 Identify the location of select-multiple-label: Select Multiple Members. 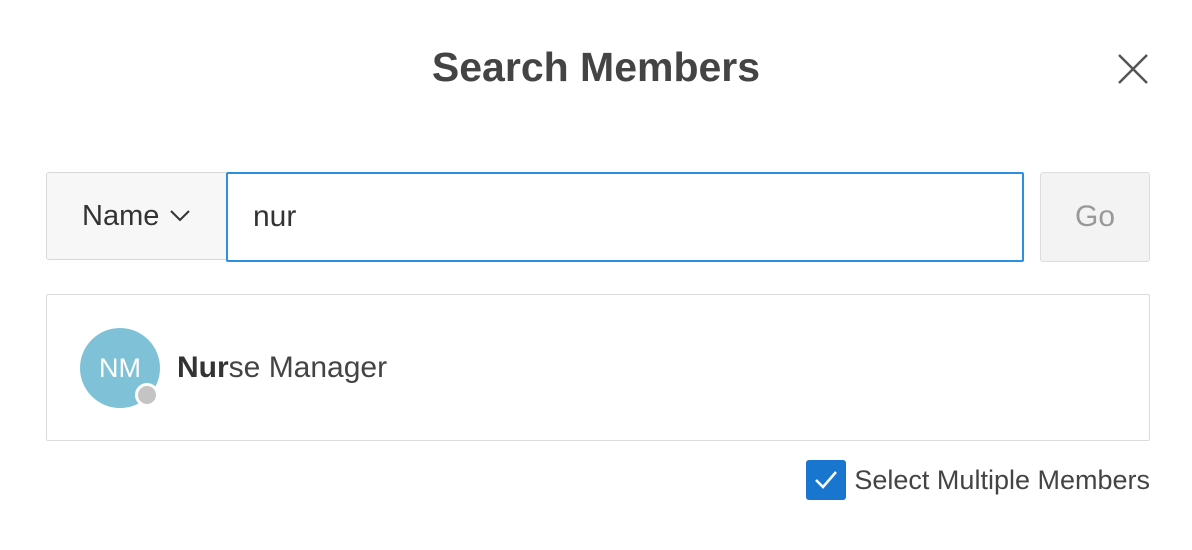
(1002, 479).